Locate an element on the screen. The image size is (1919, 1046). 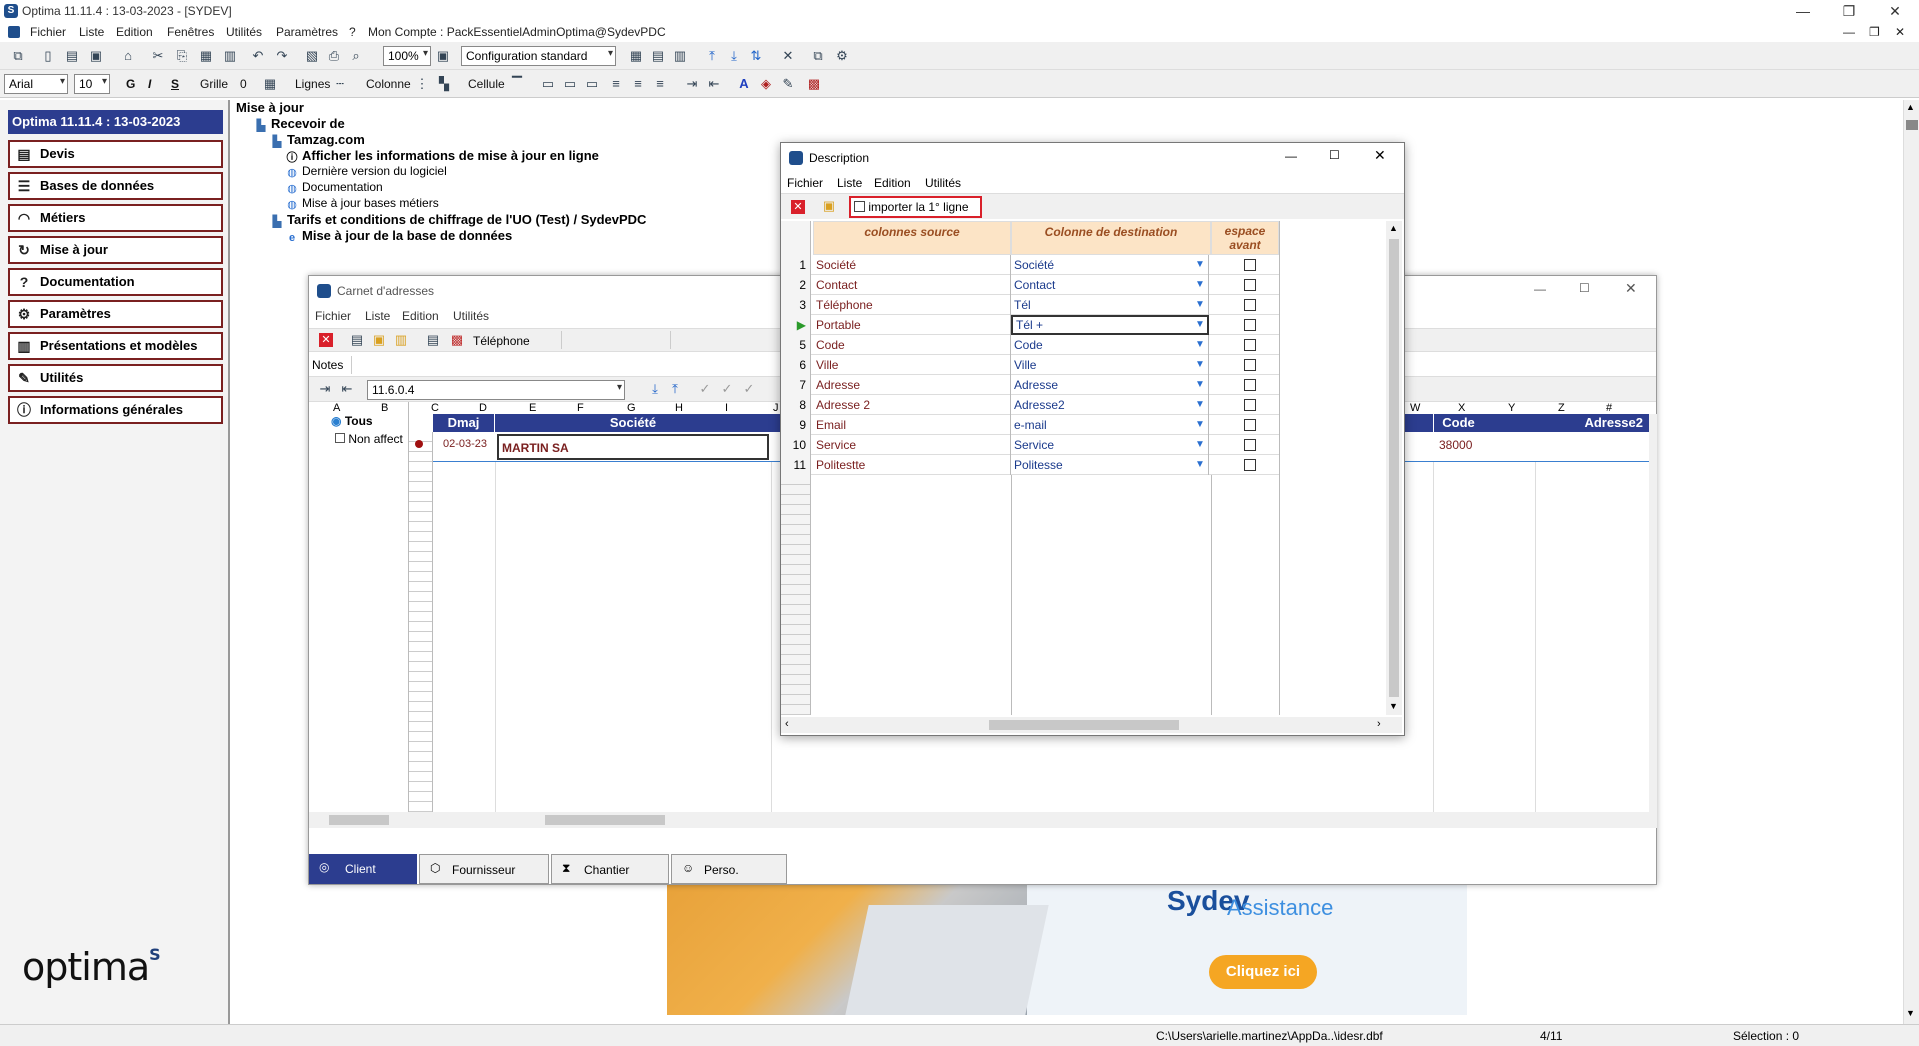
sidebar-item-documentation: ? Documentation is located at coordinates (115, 282).